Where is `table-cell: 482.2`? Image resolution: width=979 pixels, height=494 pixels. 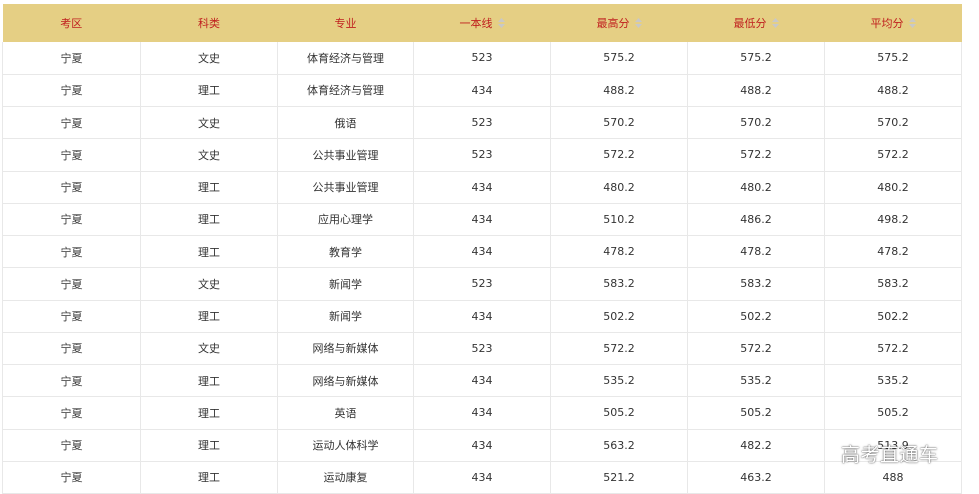 table-cell: 482.2 is located at coordinates (756, 445).